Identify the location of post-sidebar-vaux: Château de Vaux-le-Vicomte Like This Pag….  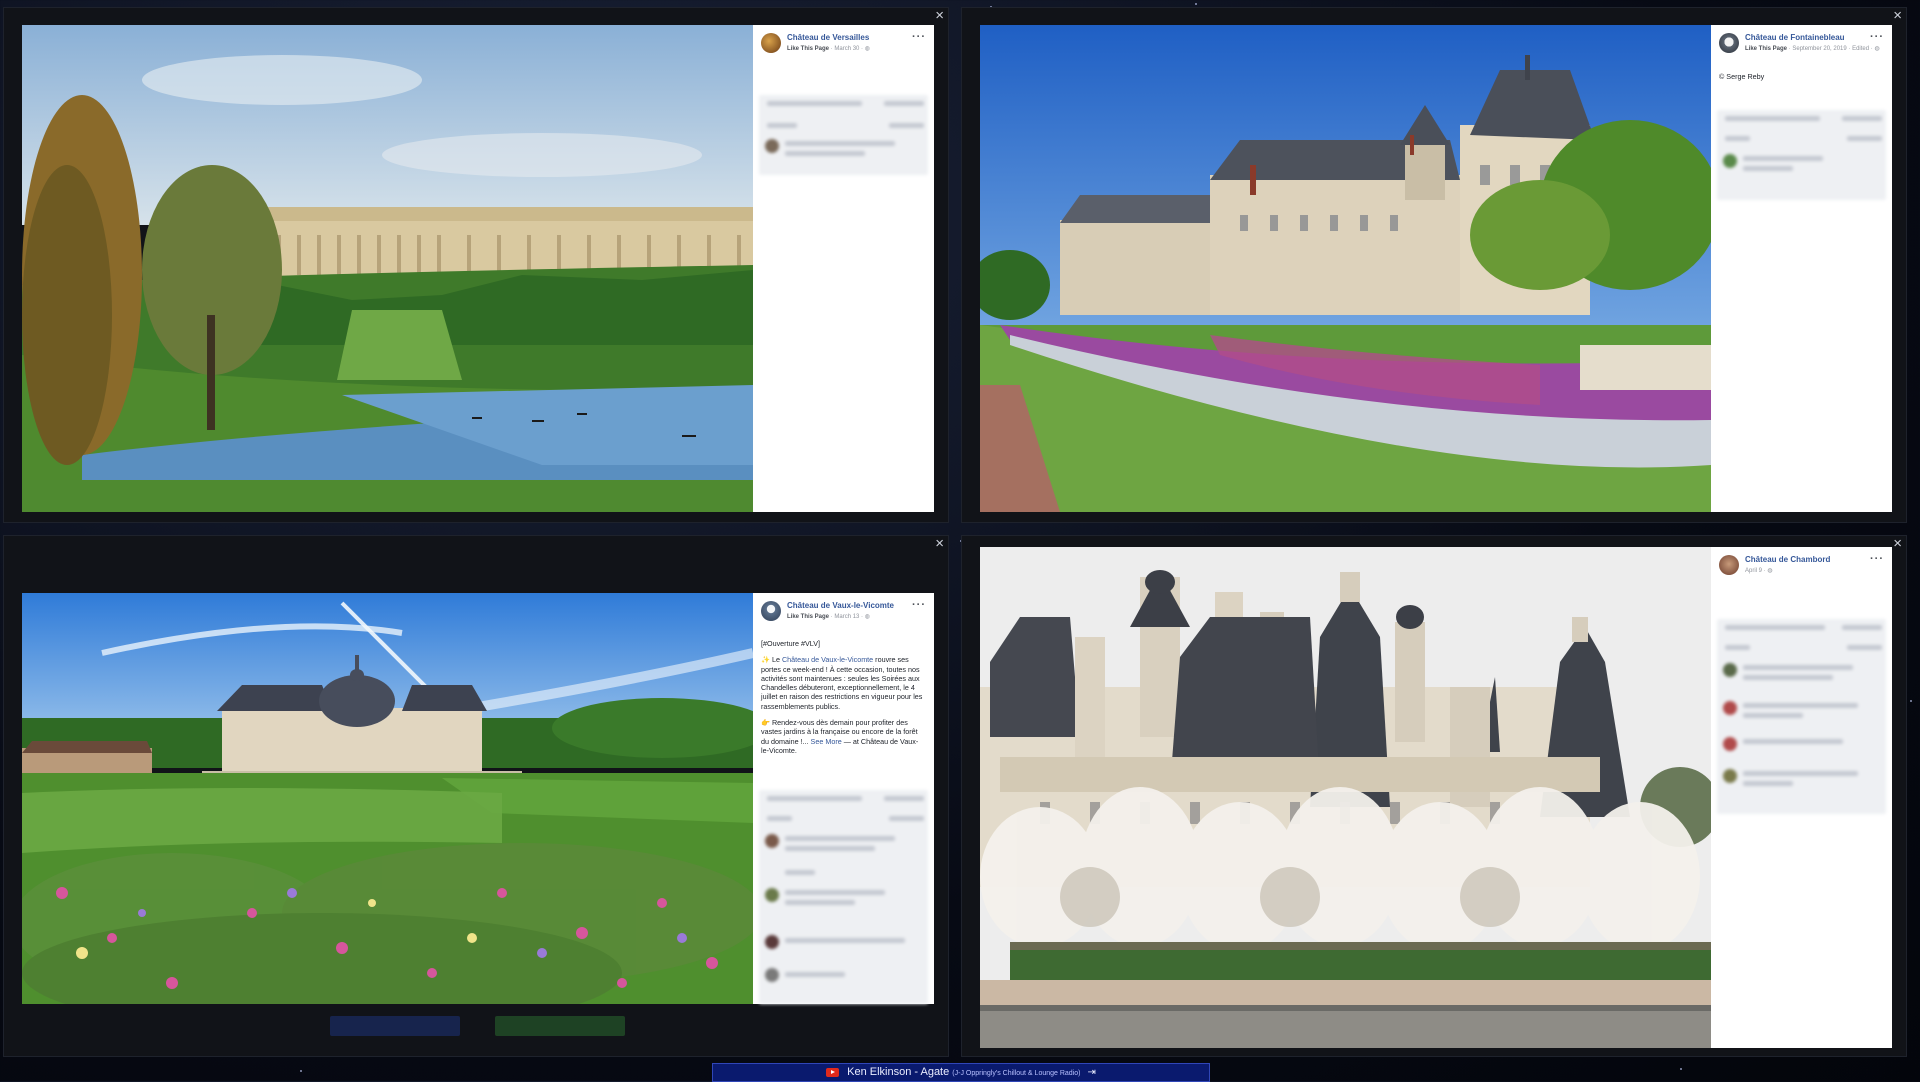
(843, 798).